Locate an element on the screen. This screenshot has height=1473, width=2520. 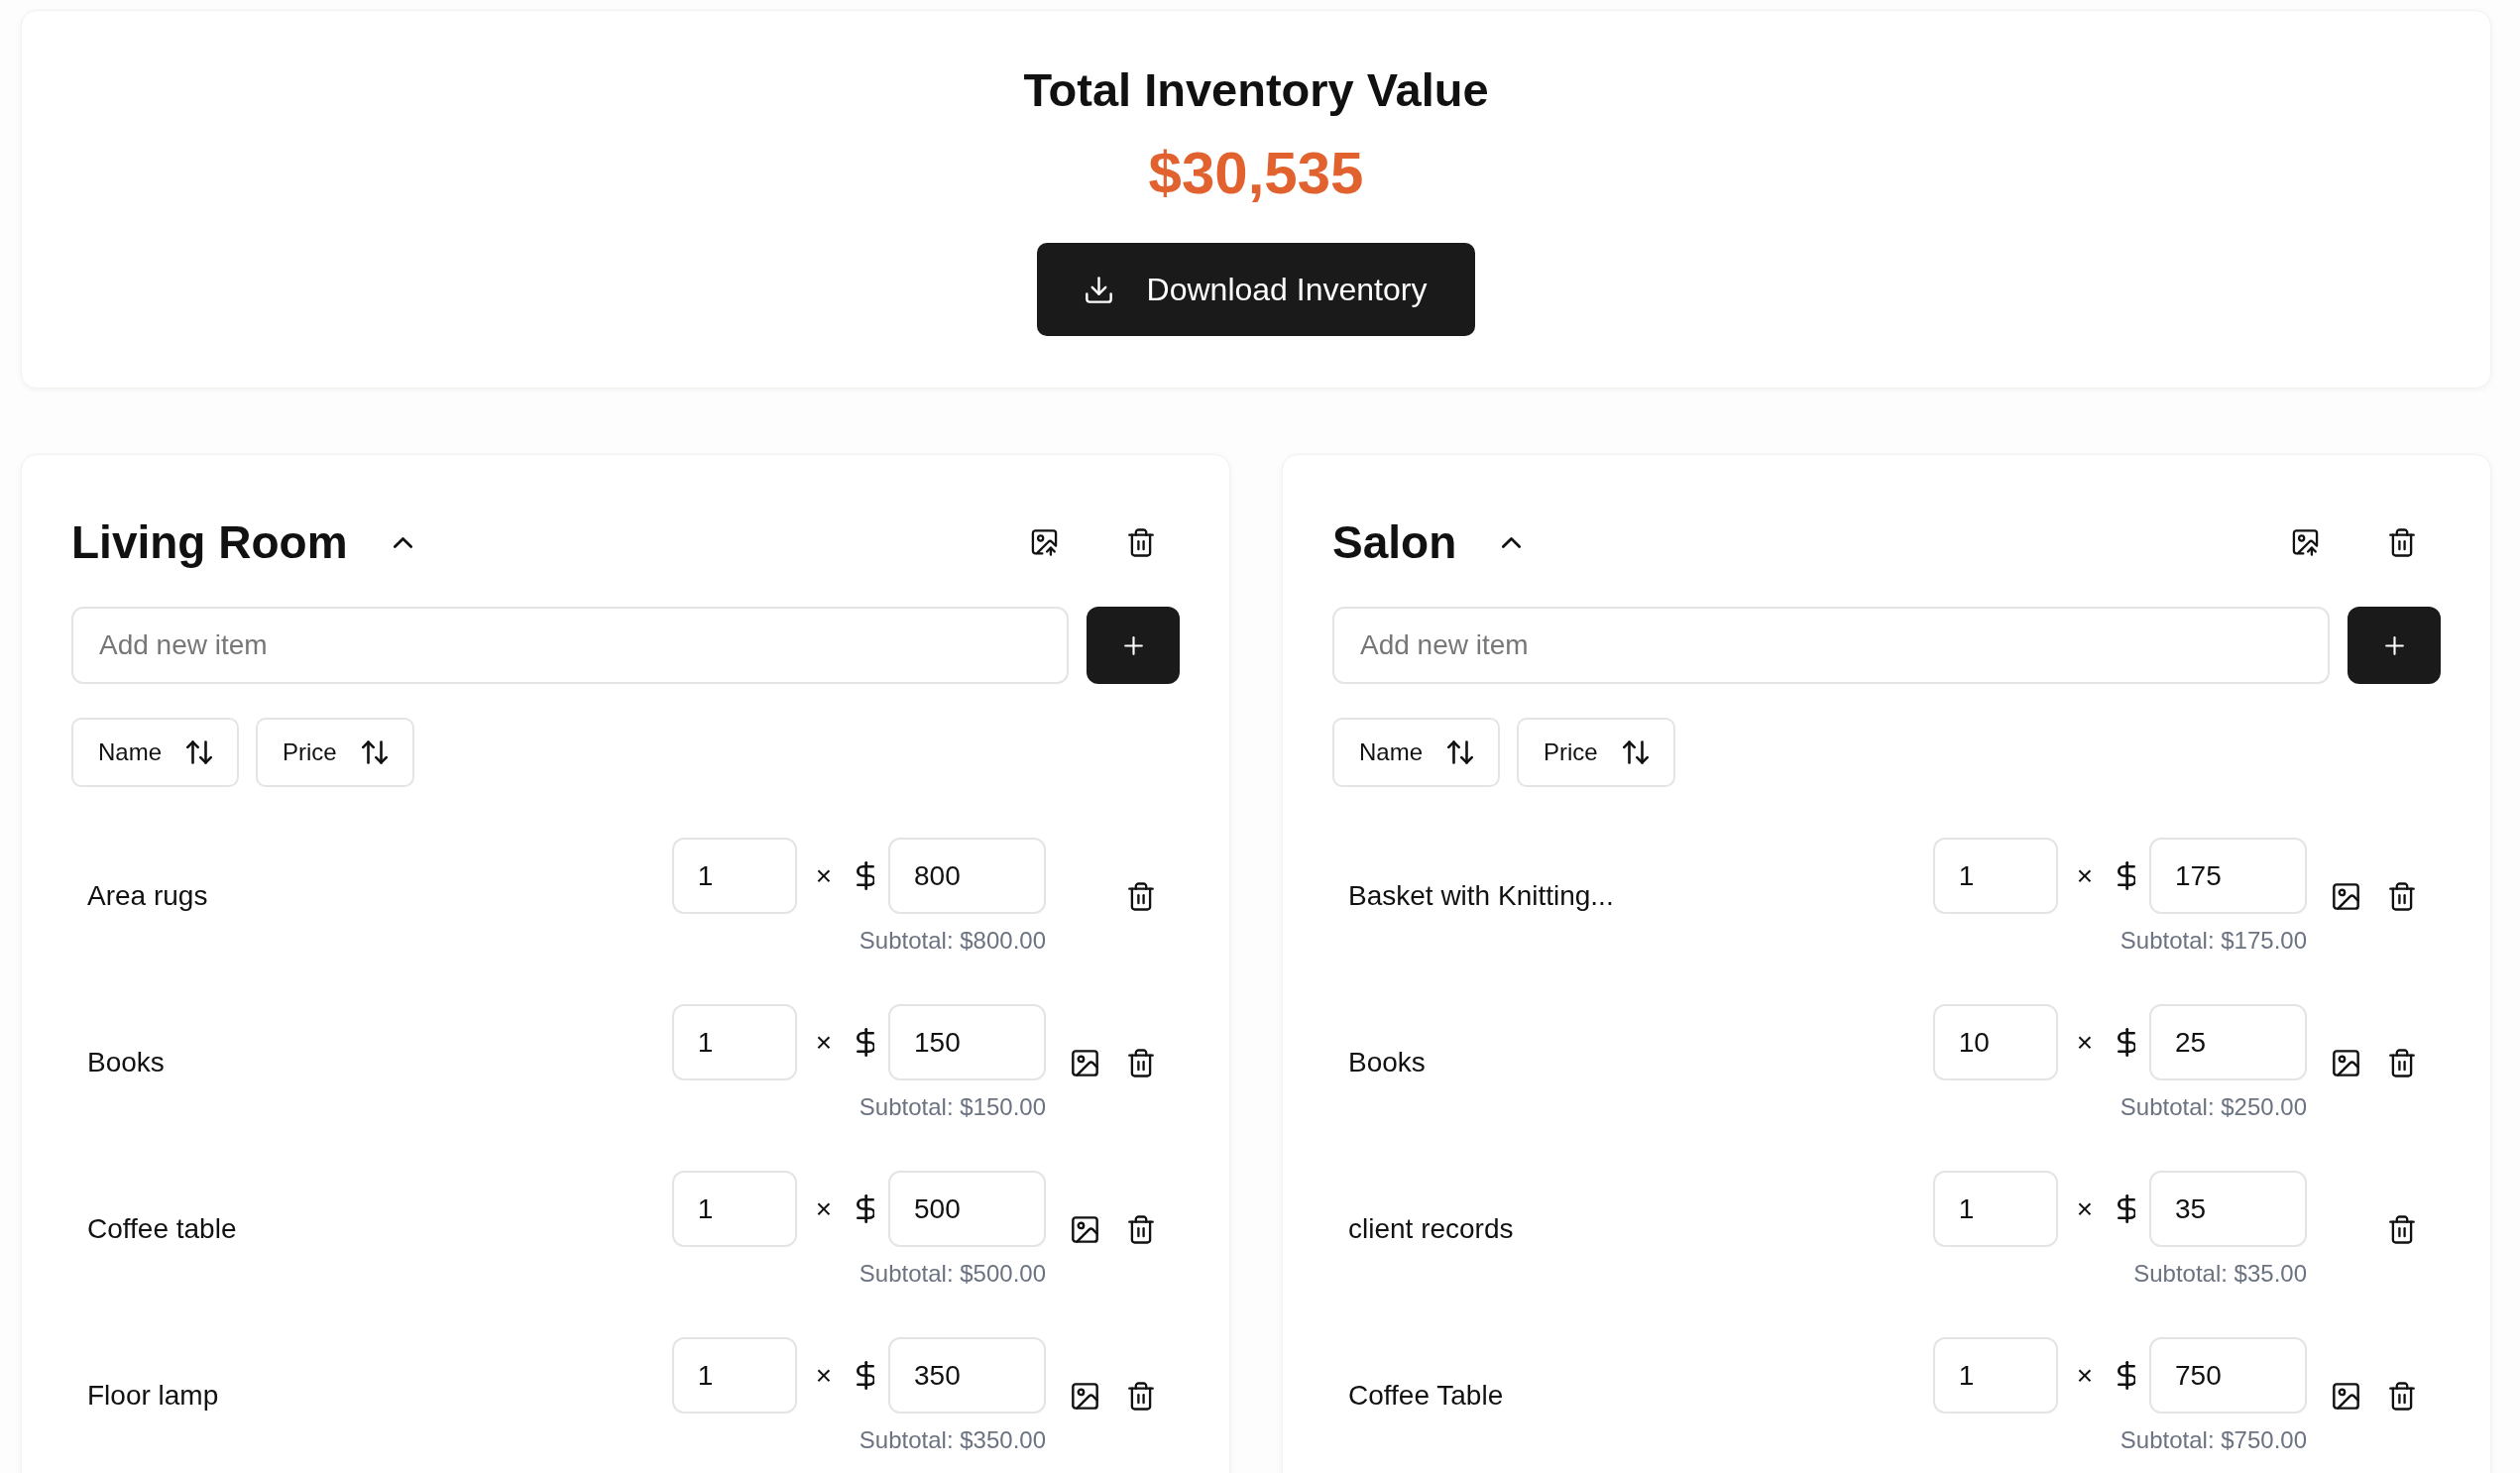
subtotal-text: Subtotal: $175.00 is located at coordinates (2213, 940).